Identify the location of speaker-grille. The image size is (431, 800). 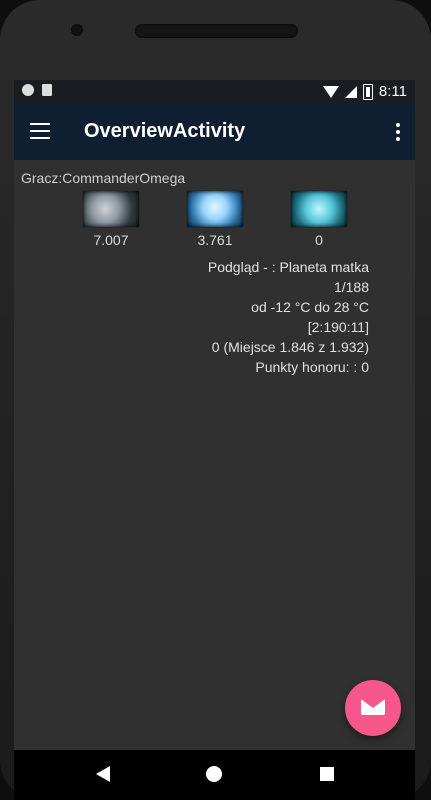
(216, 31).